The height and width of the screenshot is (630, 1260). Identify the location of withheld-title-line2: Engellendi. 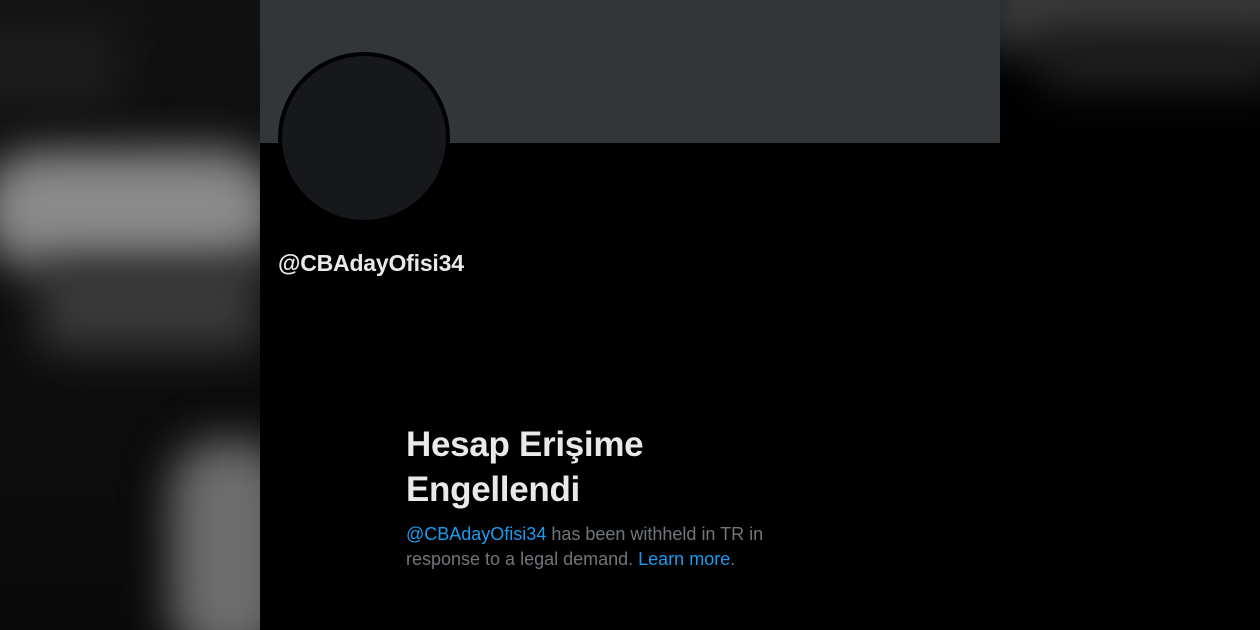
(493, 489).